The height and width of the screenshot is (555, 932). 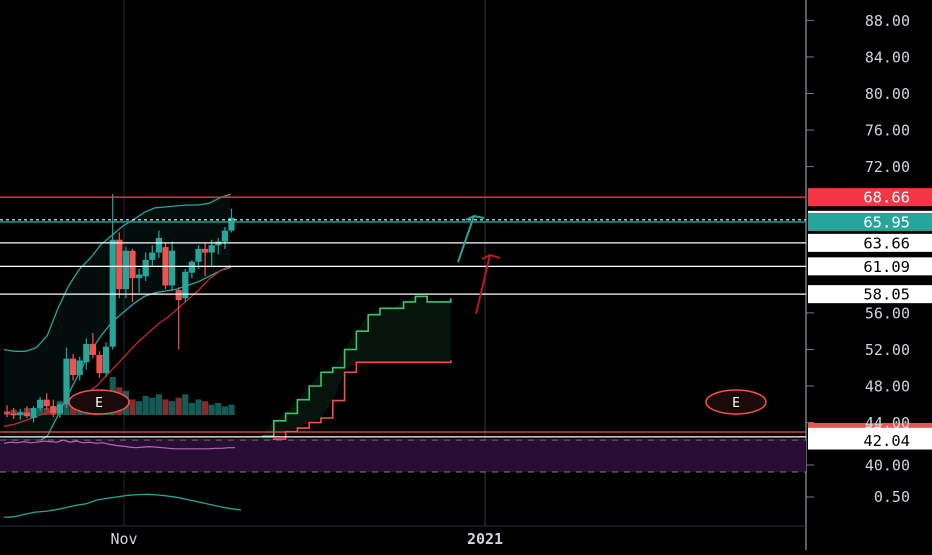 What do you see at coordinates (887, 167) in the screenshot?
I see `price-tick-label: 72.00` at bounding box center [887, 167].